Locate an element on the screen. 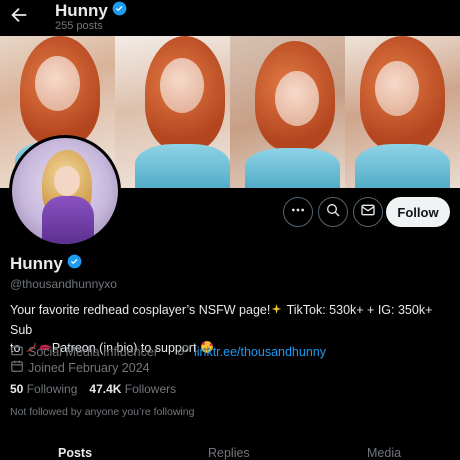  mail-icon is located at coordinates (368, 212).